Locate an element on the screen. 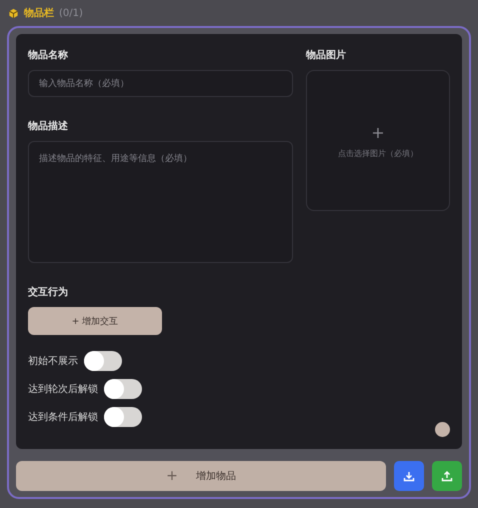 Image resolution: width=478 pixels, height=508 pixels. toggle-label: 达到轮次后解锁 is located at coordinates (63, 389).